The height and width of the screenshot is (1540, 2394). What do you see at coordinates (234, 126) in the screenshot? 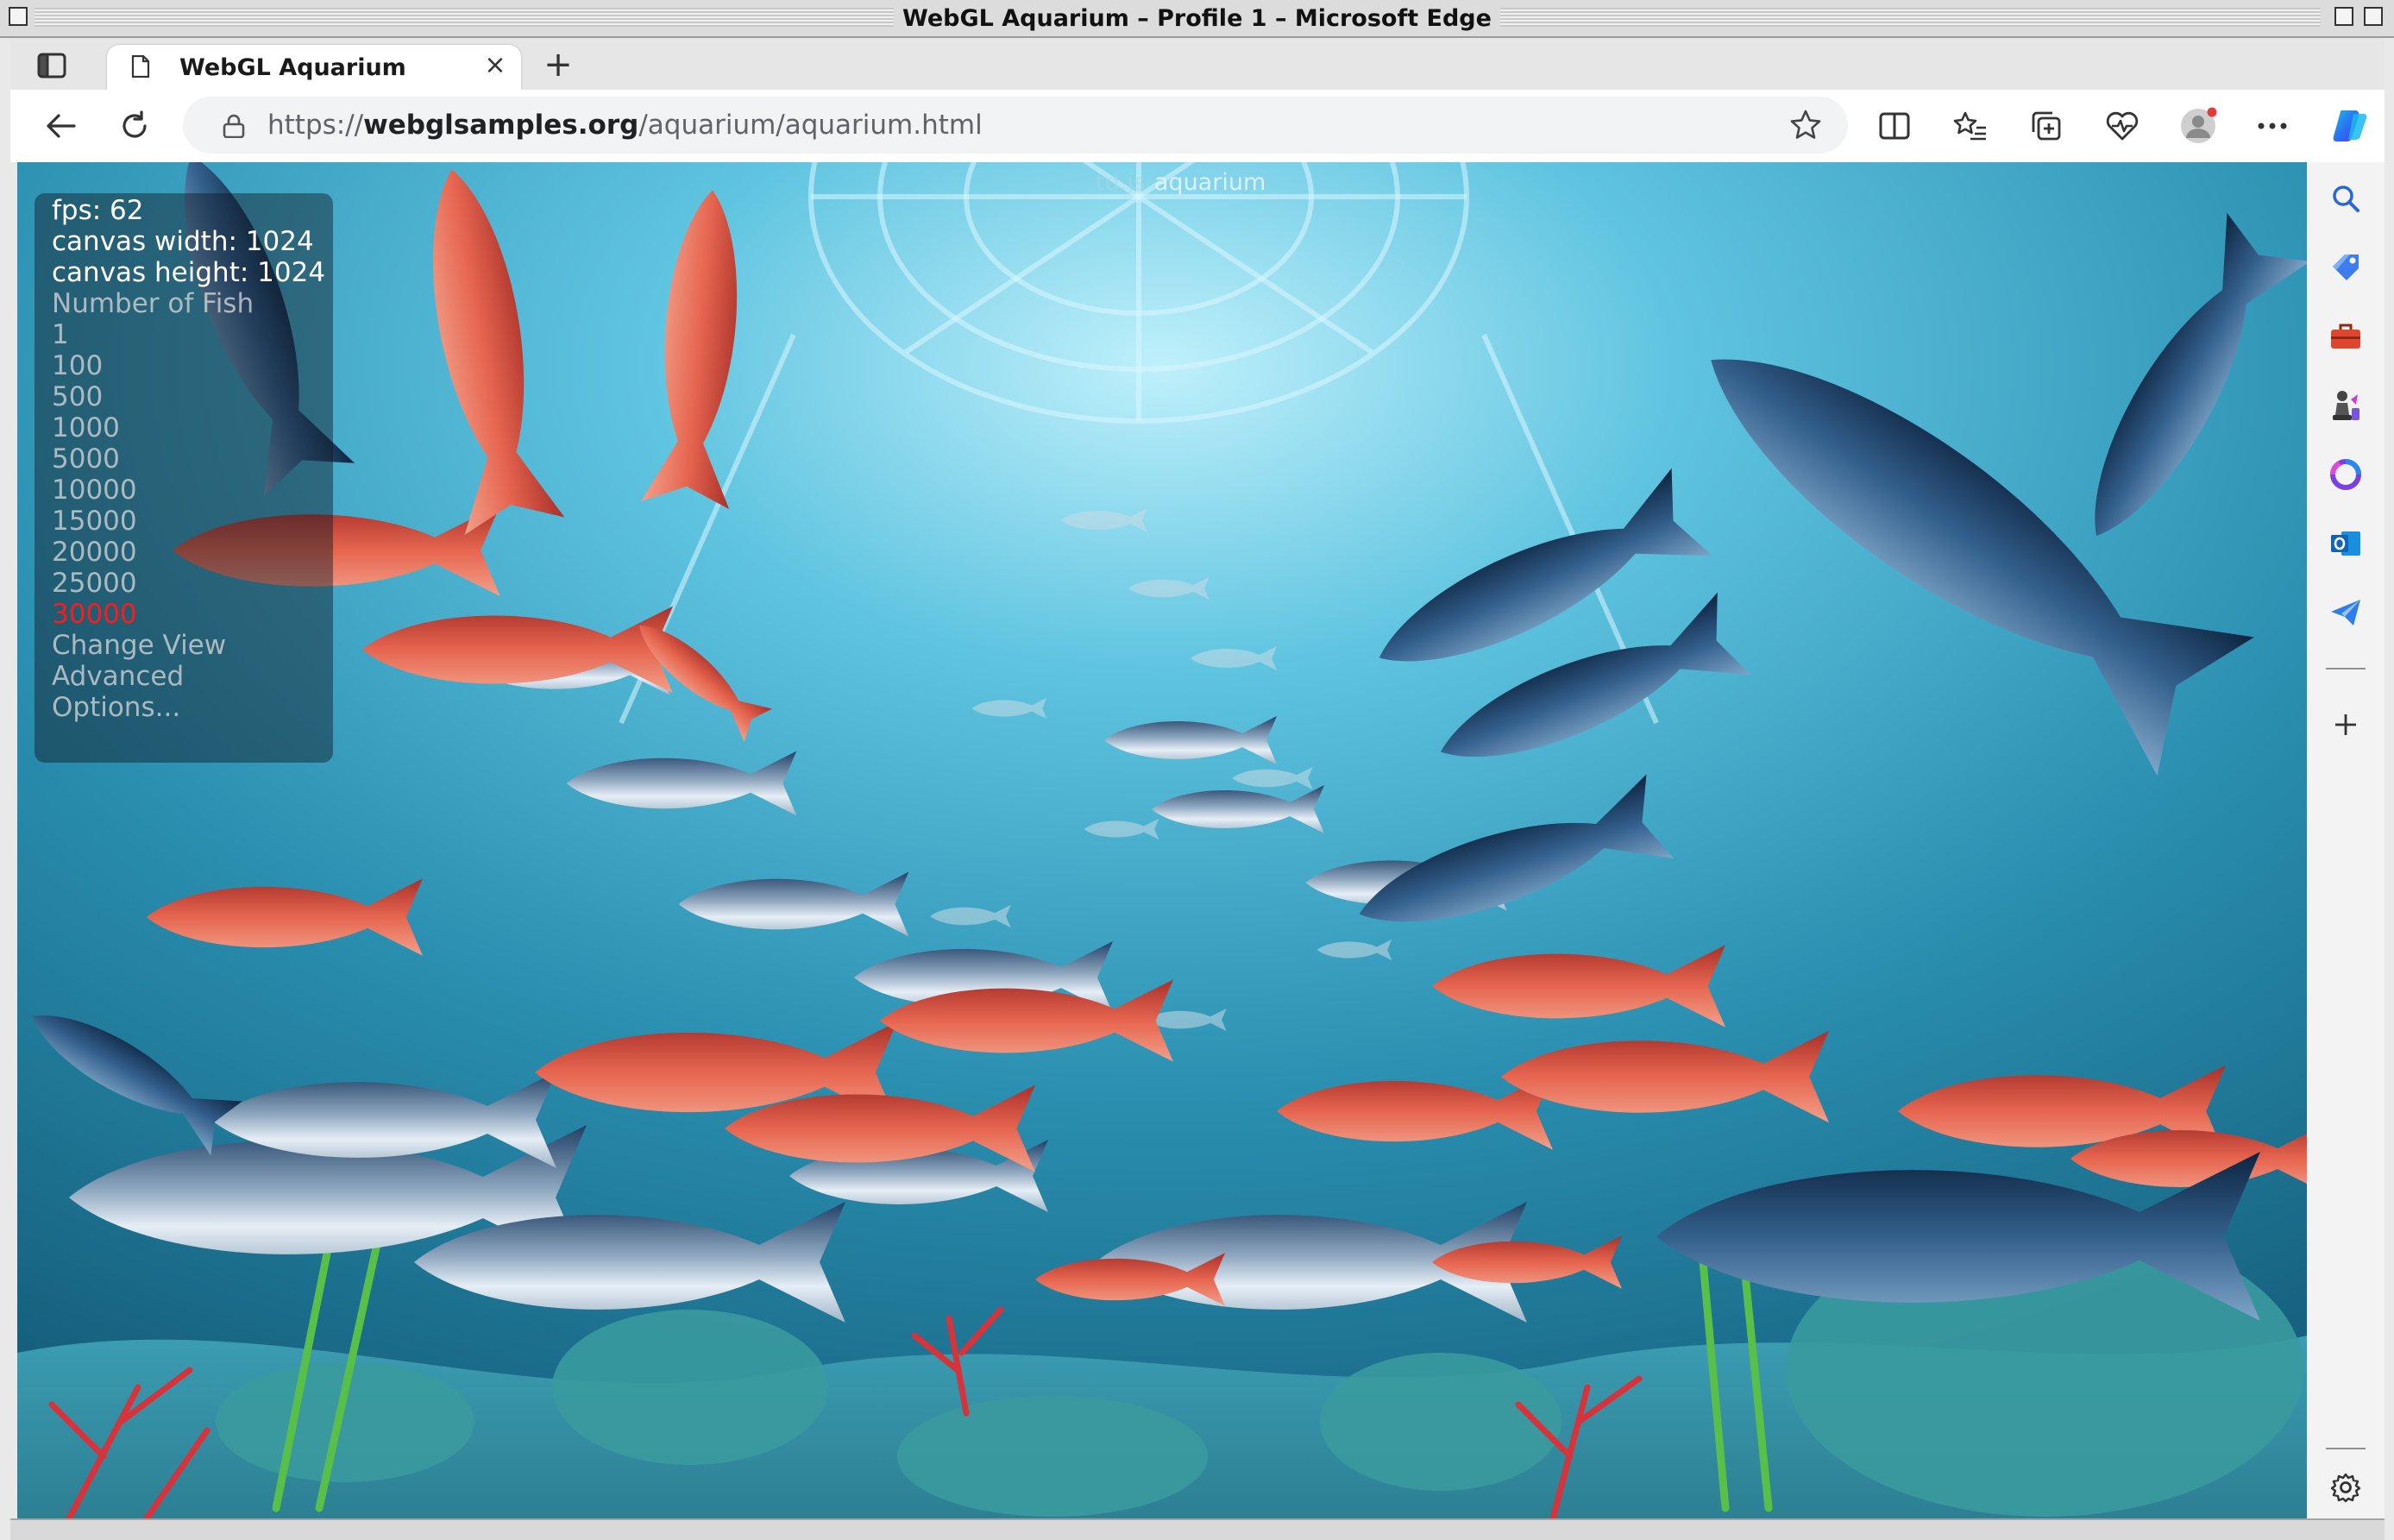
I see `lock-icon` at bounding box center [234, 126].